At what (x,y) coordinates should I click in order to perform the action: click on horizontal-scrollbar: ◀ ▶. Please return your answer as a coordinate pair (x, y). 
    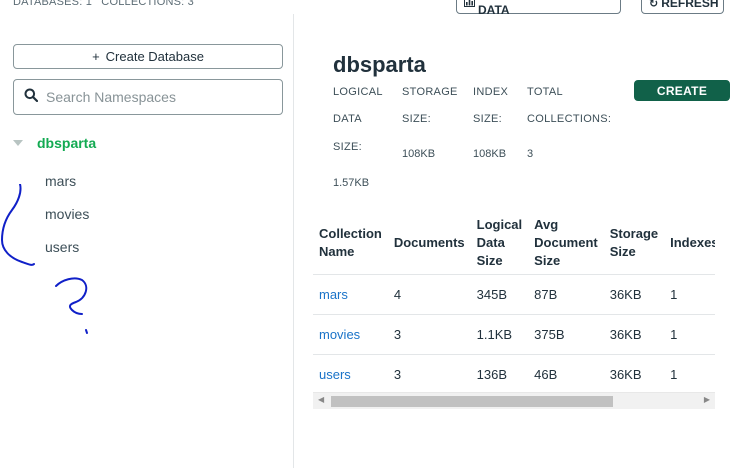
    Looking at the image, I should click on (514, 400).